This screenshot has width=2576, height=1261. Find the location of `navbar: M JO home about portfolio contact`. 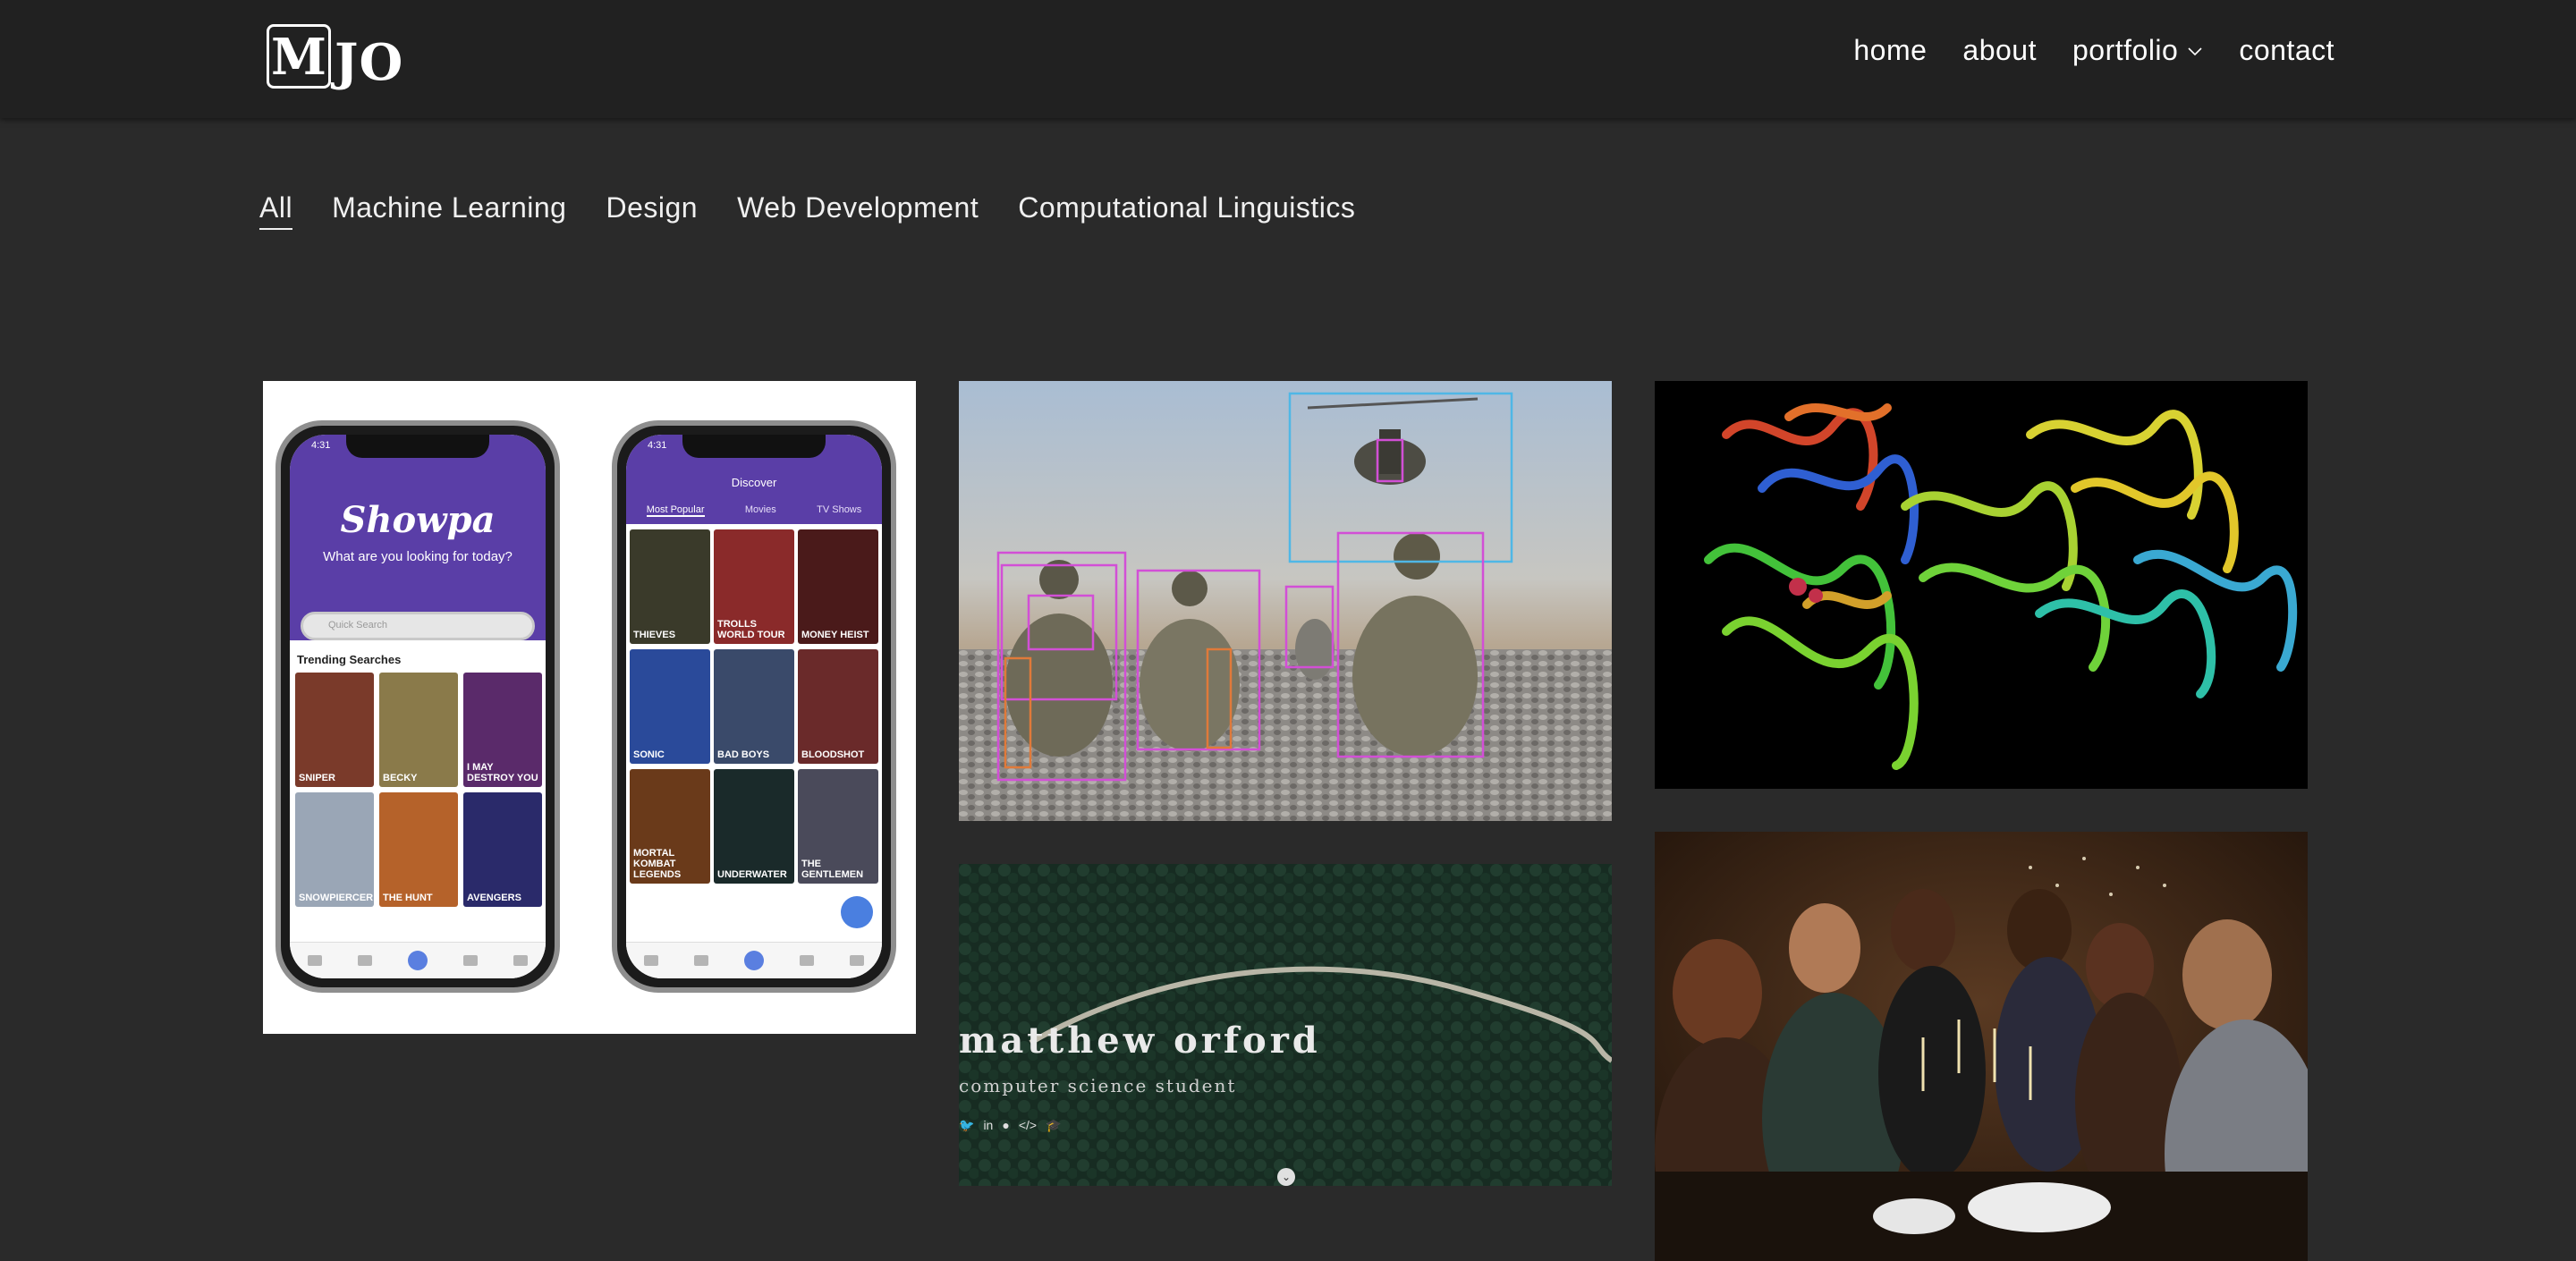

navbar: M JO home about portfolio contact is located at coordinates (1288, 59).